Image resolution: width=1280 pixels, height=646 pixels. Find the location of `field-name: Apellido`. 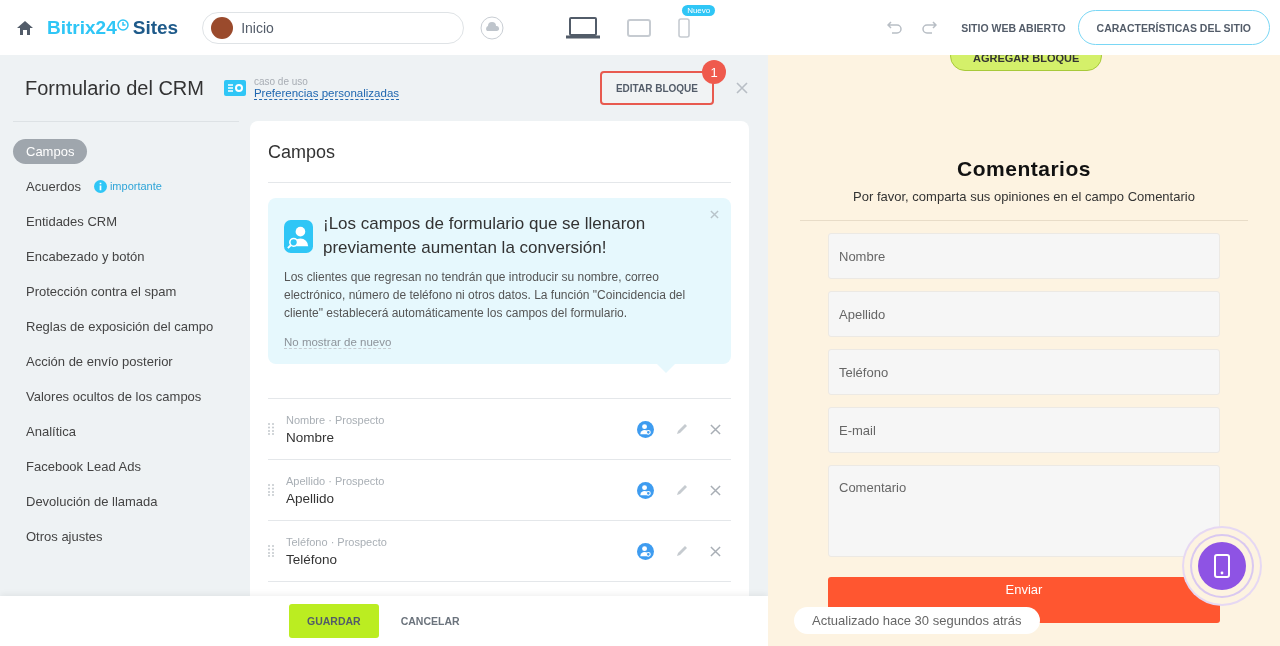

field-name: Apellido is located at coordinates (311, 498).